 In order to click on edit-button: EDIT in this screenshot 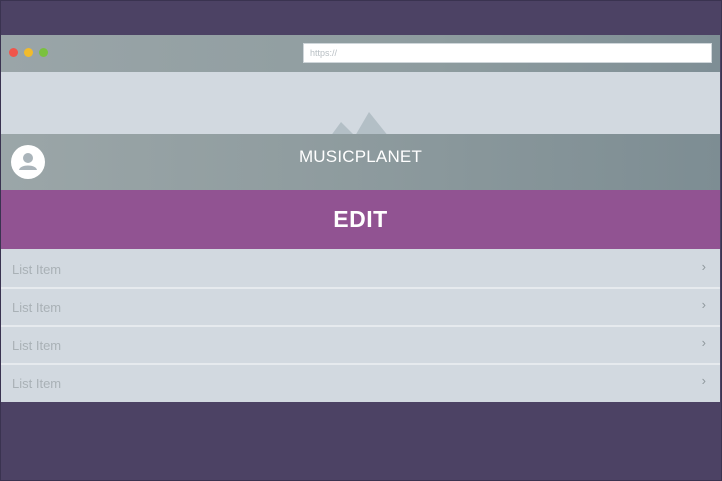, I will do `click(360, 219)`.